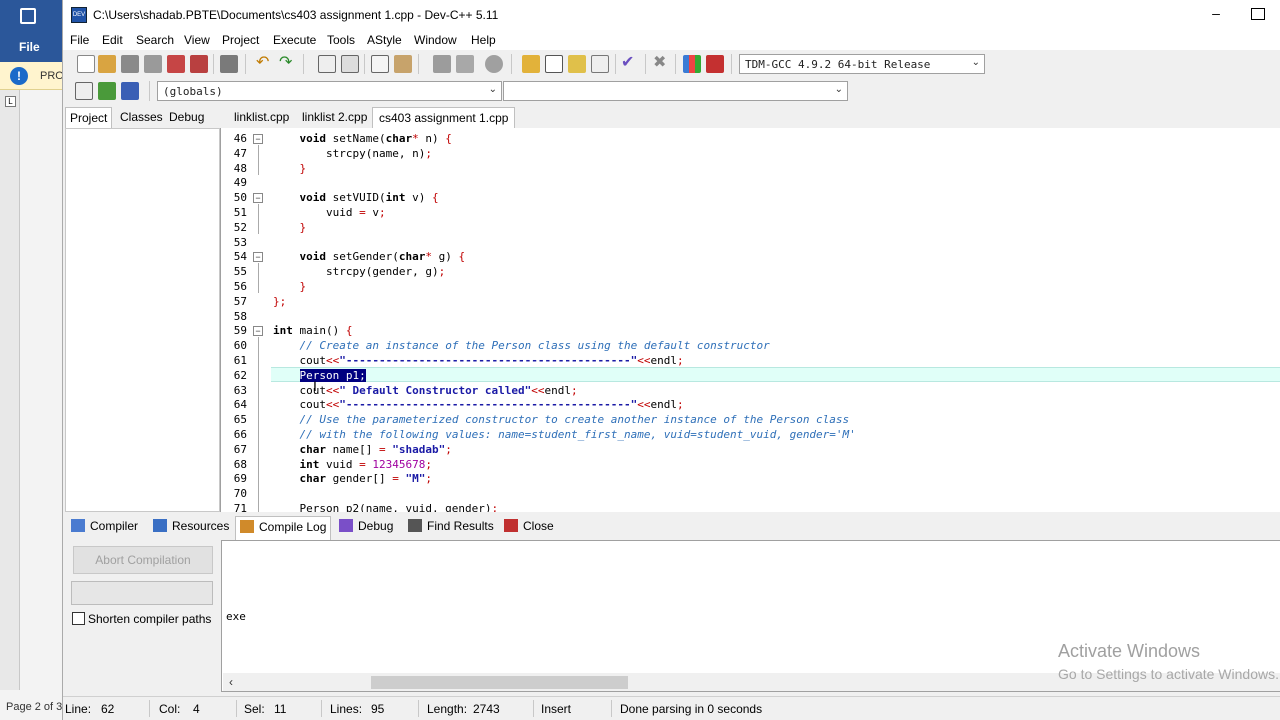 Image resolution: width=1280 pixels, height=720 pixels. What do you see at coordinates (240, 434) in the screenshot?
I see `line-number: 66` at bounding box center [240, 434].